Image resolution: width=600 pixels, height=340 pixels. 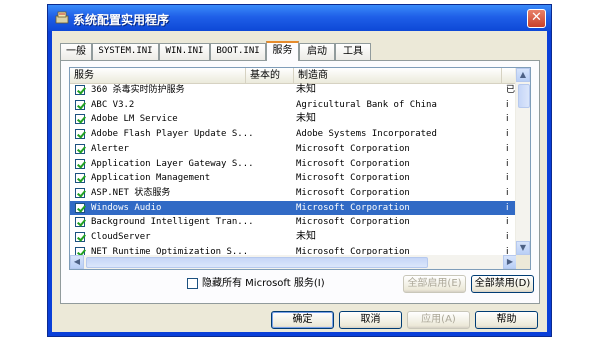 I want to click on scroll-right-button: ▶, so click(x=510, y=262).